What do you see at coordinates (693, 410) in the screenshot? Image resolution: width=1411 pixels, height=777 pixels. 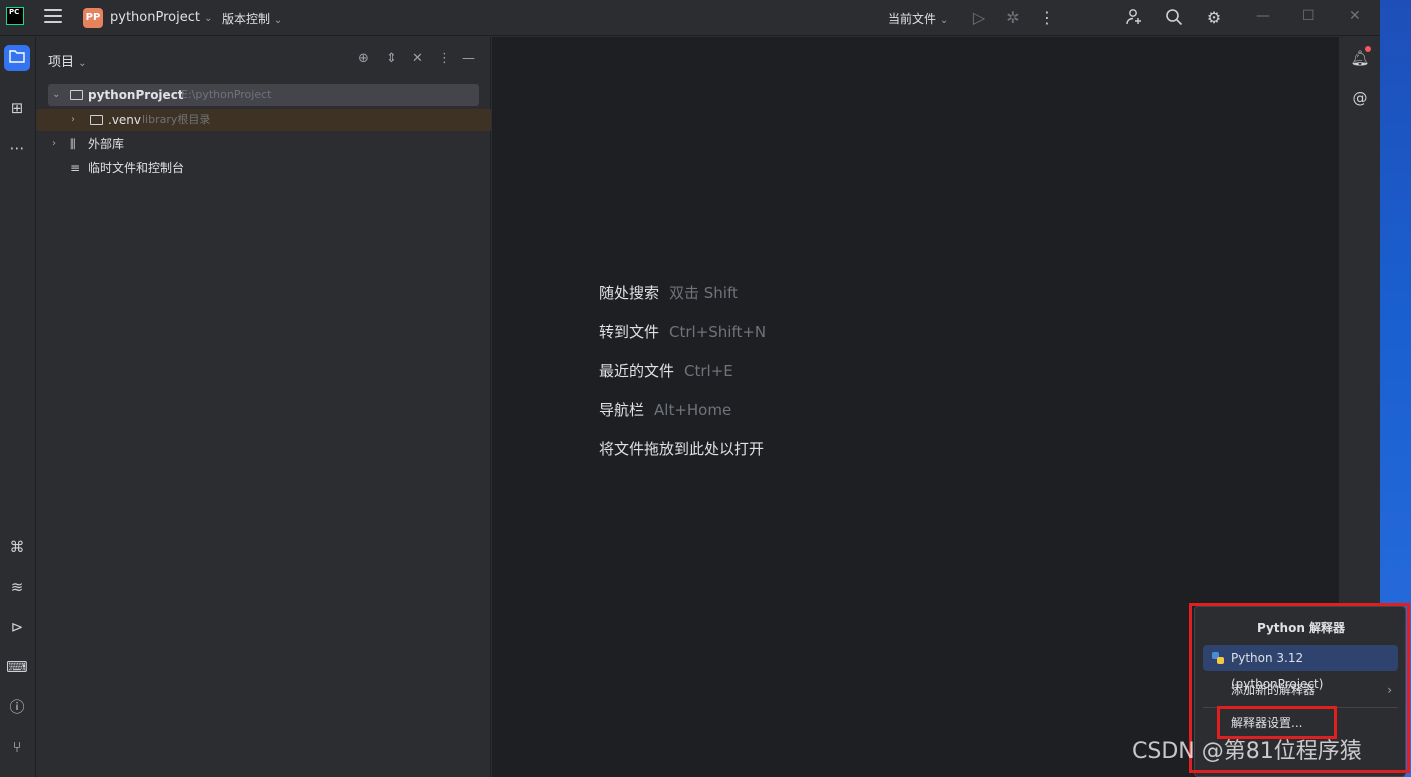 I see `hint-key: Alt+Home` at bounding box center [693, 410].